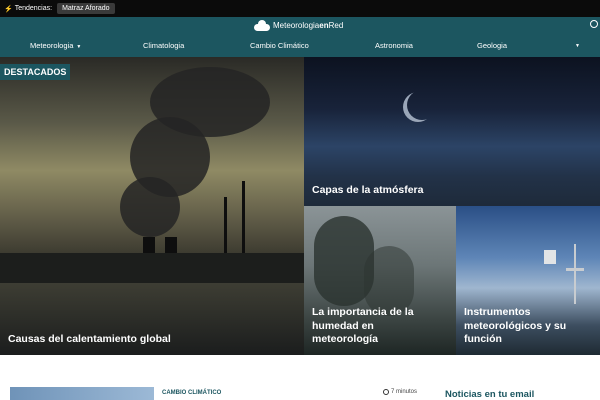  I want to click on search-icon, so click(594, 24).